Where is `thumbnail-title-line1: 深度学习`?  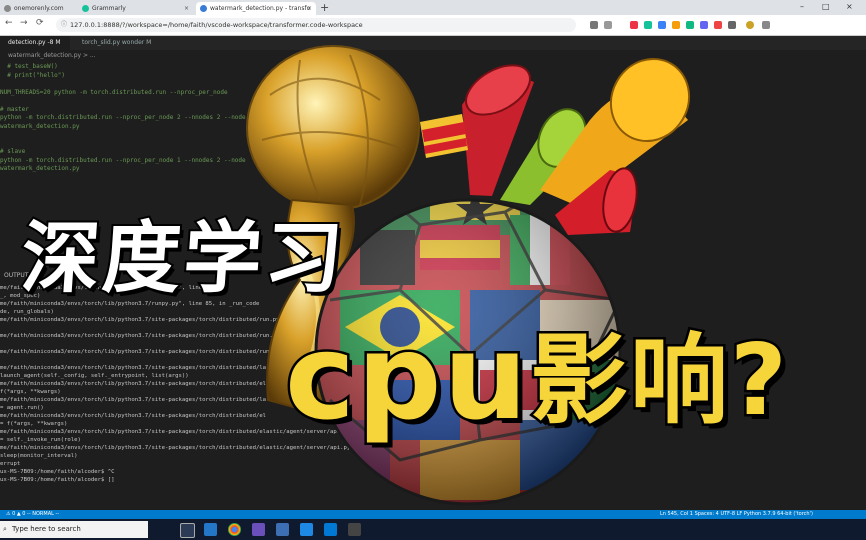 thumbnail-title-line1: 深度学习 is located at coordinates (183, 259).